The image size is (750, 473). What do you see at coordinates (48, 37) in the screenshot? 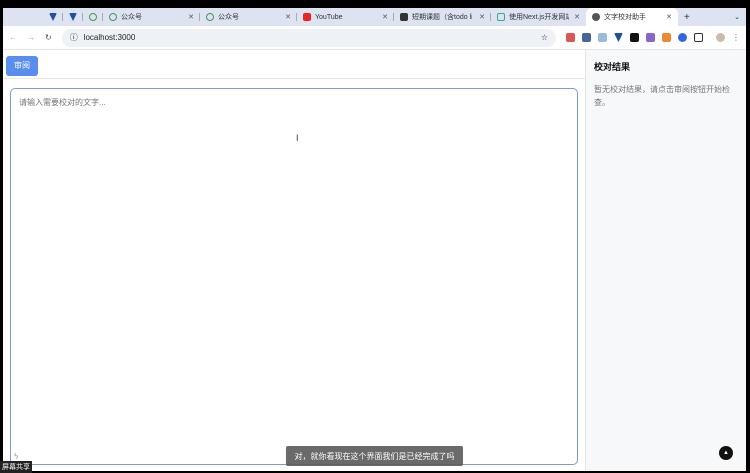
I see `reload-icon: ↻` at bounding box center [48, 37].